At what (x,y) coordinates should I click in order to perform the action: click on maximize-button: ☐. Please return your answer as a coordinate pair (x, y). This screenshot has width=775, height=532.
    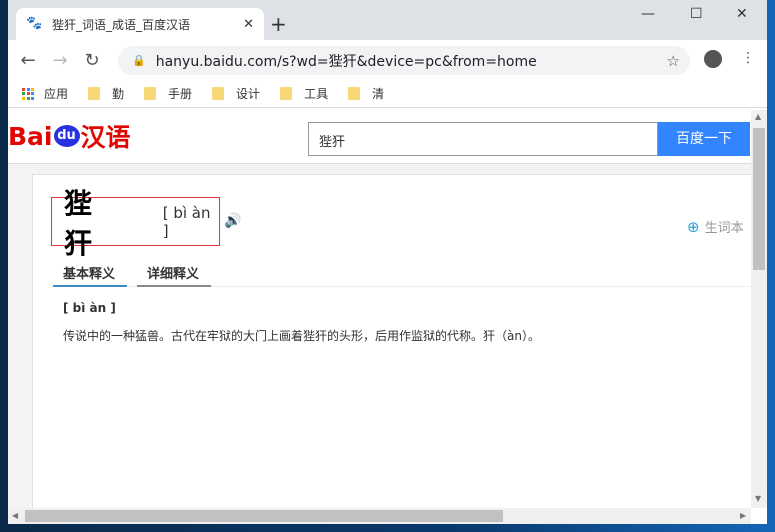
    Looking at the image, I should click on (696, 14).